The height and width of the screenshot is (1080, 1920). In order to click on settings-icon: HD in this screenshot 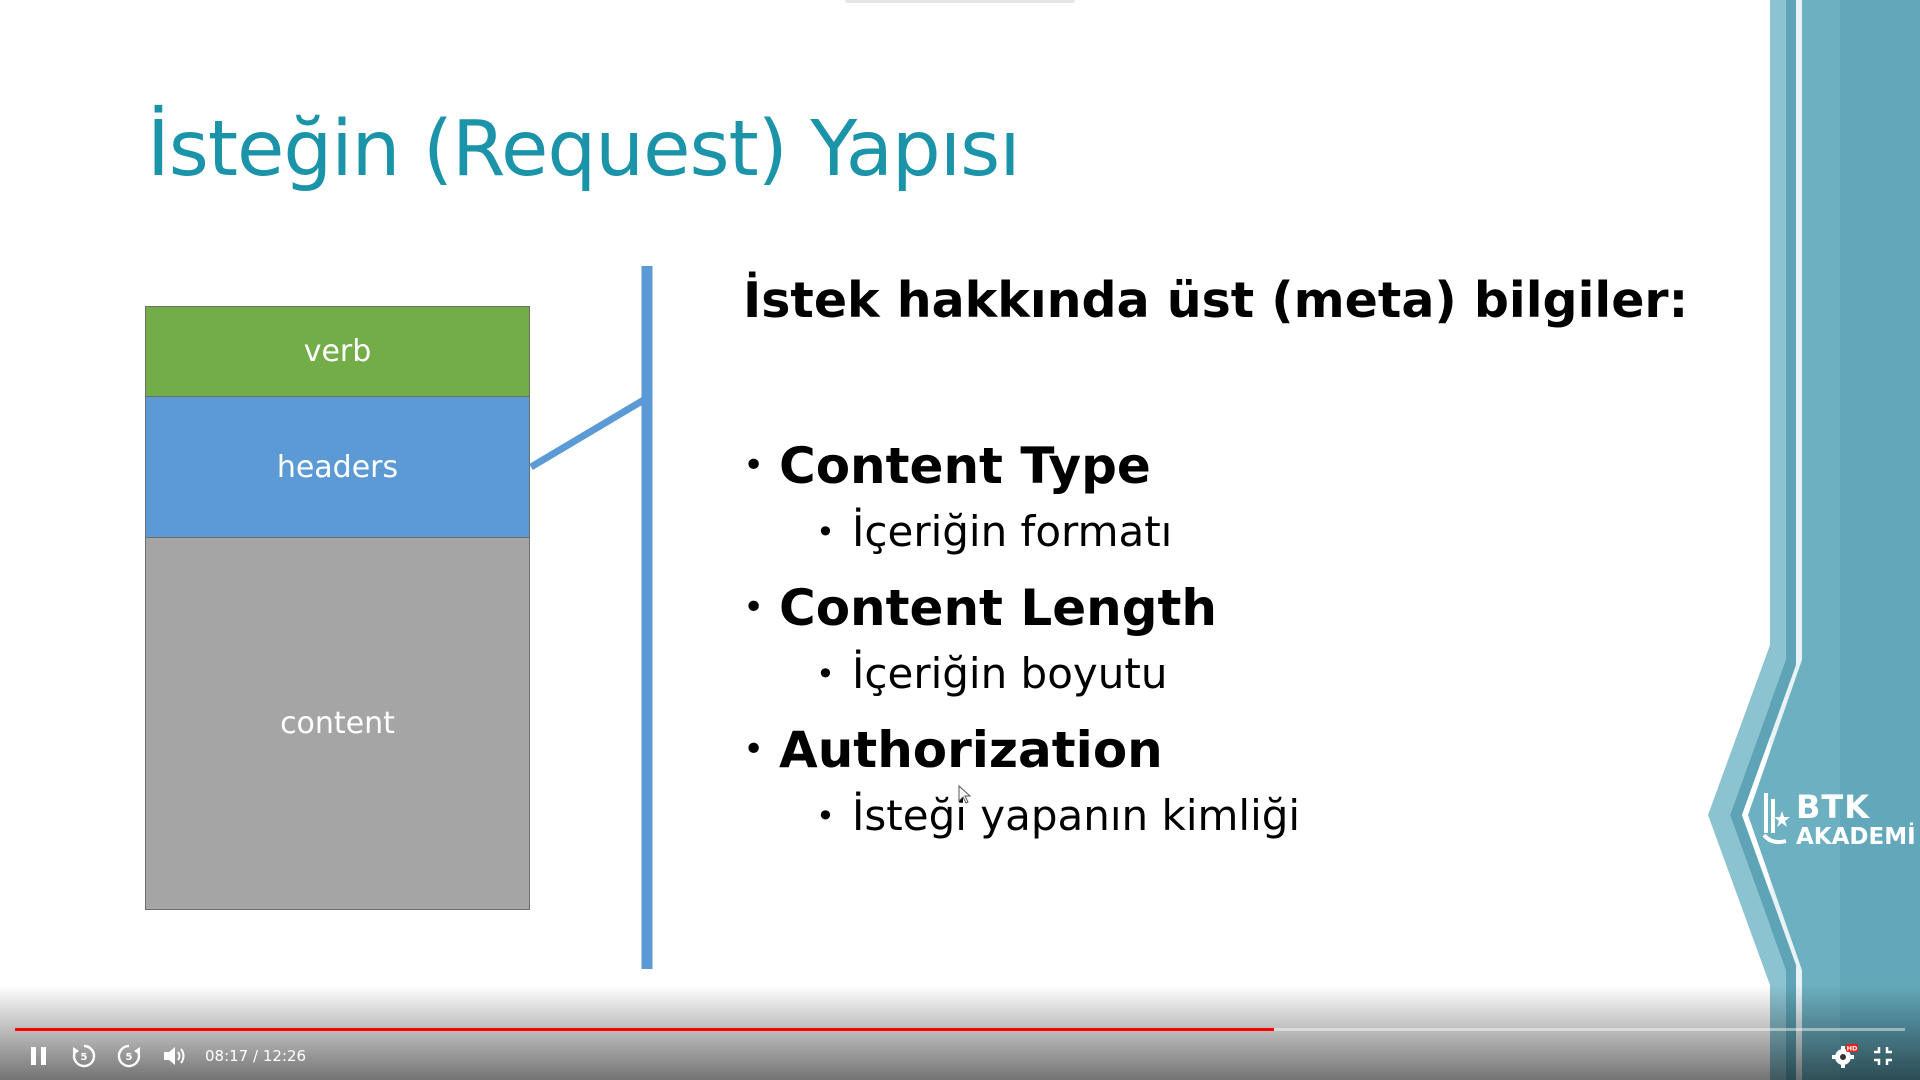, I will do `click(1845, 1056)`.